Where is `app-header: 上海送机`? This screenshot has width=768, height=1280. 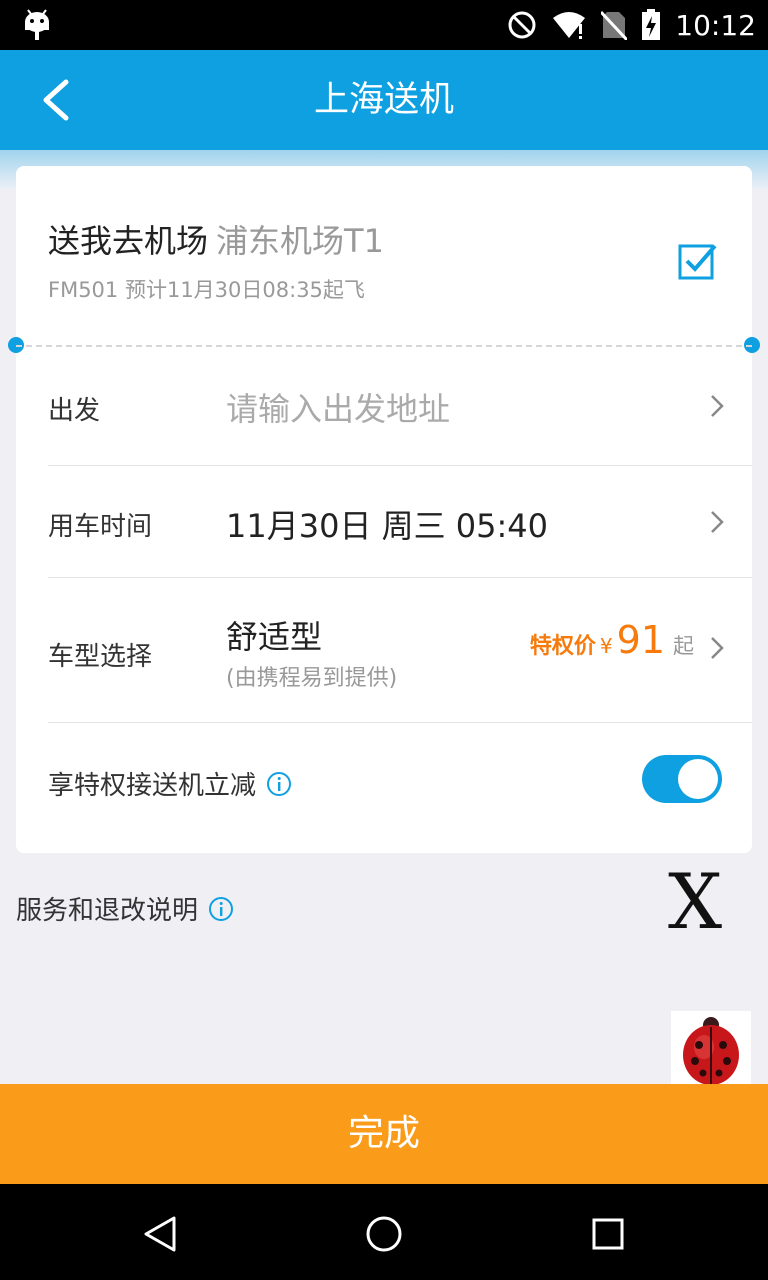
app-header: 上海送机 is located at coordinates (384, 100).